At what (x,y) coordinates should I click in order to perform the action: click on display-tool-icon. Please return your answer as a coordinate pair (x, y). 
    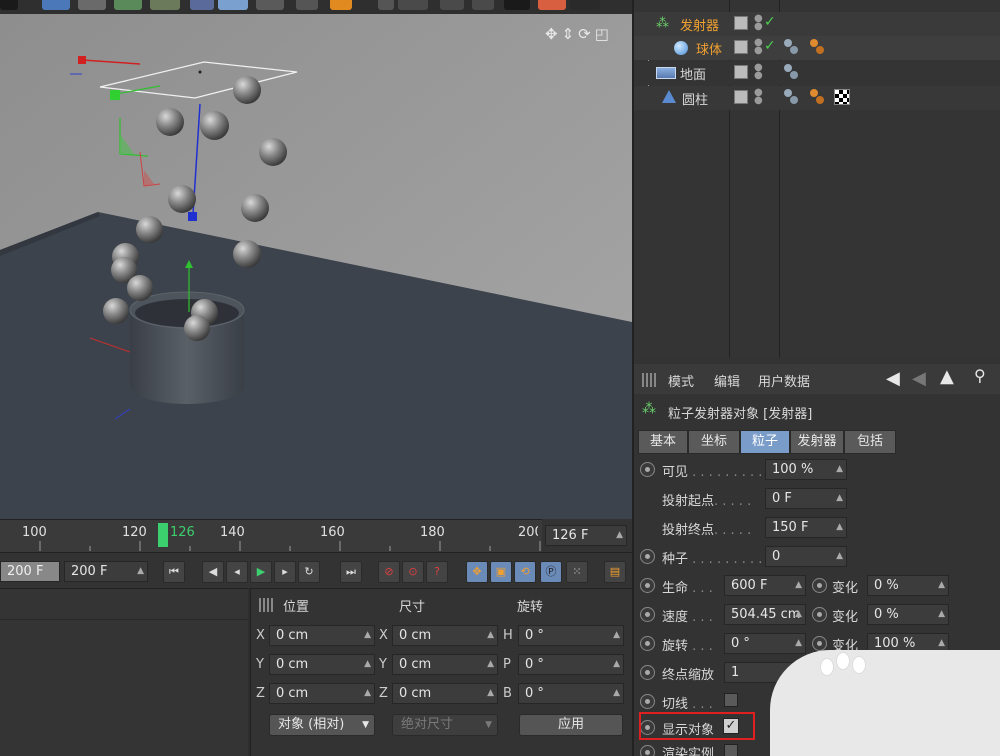
    Looking at the image, I should click on (517, 5).